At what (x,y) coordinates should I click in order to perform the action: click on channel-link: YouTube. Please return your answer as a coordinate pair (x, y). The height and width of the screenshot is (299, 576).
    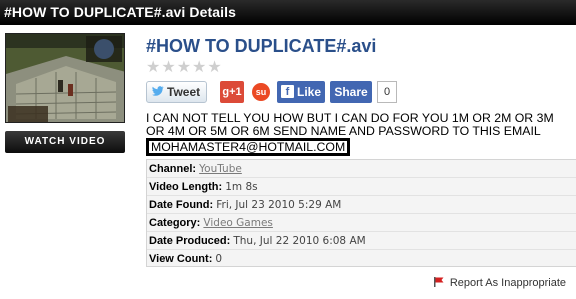
    Looking at the image, I should click on (220, 169).